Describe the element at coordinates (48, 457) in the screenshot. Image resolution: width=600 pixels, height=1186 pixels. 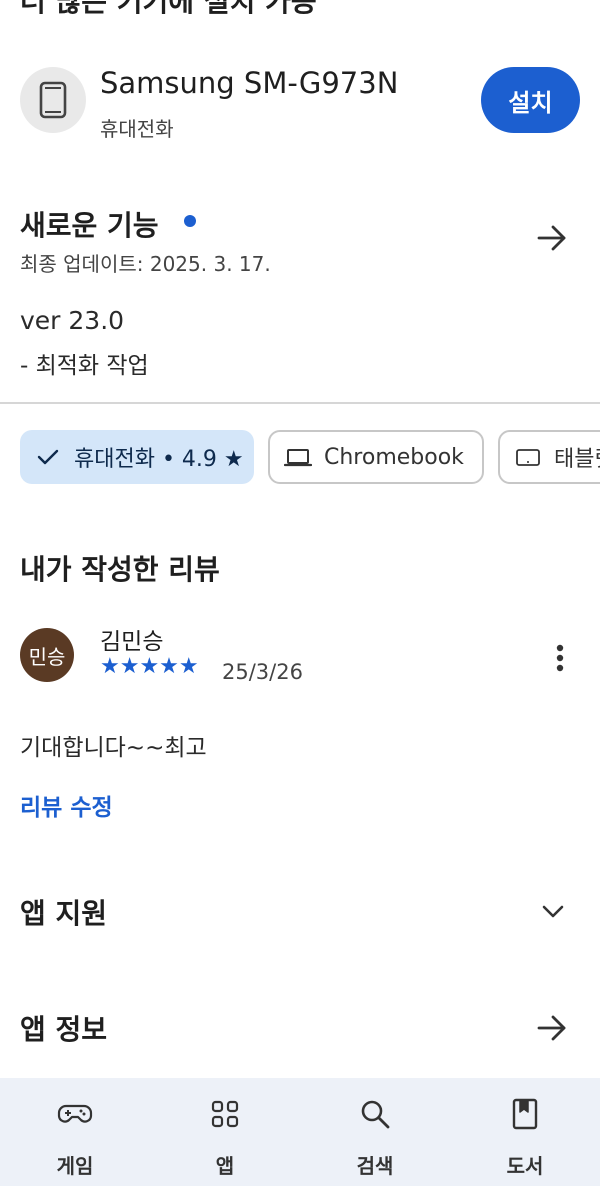
I see `check-icon` at that location.